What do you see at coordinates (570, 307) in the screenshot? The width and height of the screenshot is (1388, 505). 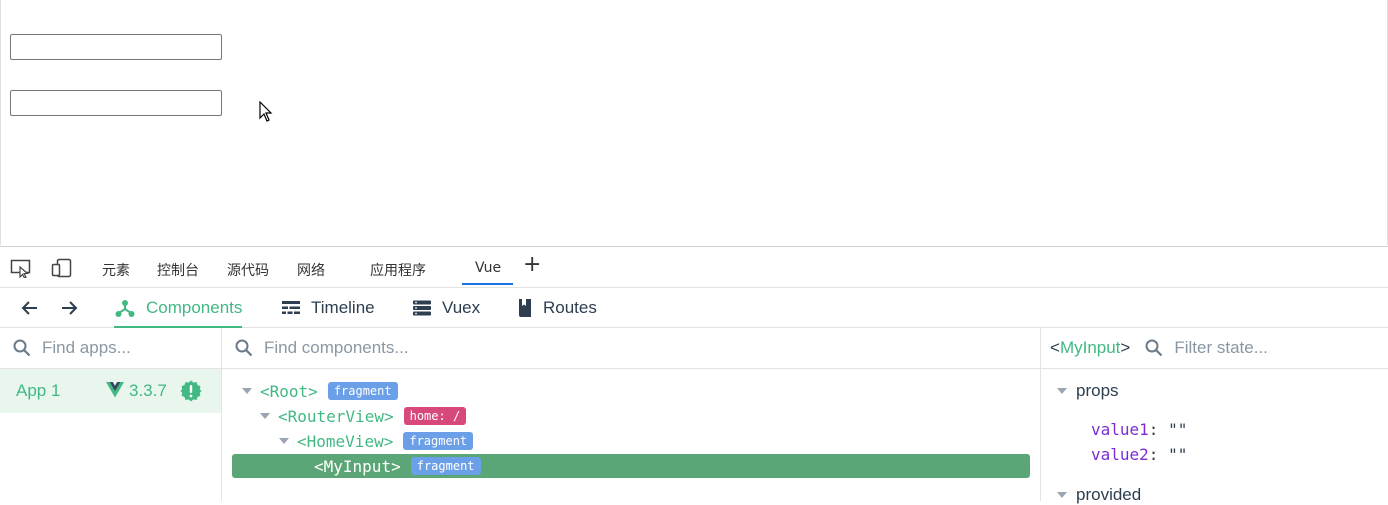 I see `tab-routes-label: Routes` at bounding box center [570, 307].